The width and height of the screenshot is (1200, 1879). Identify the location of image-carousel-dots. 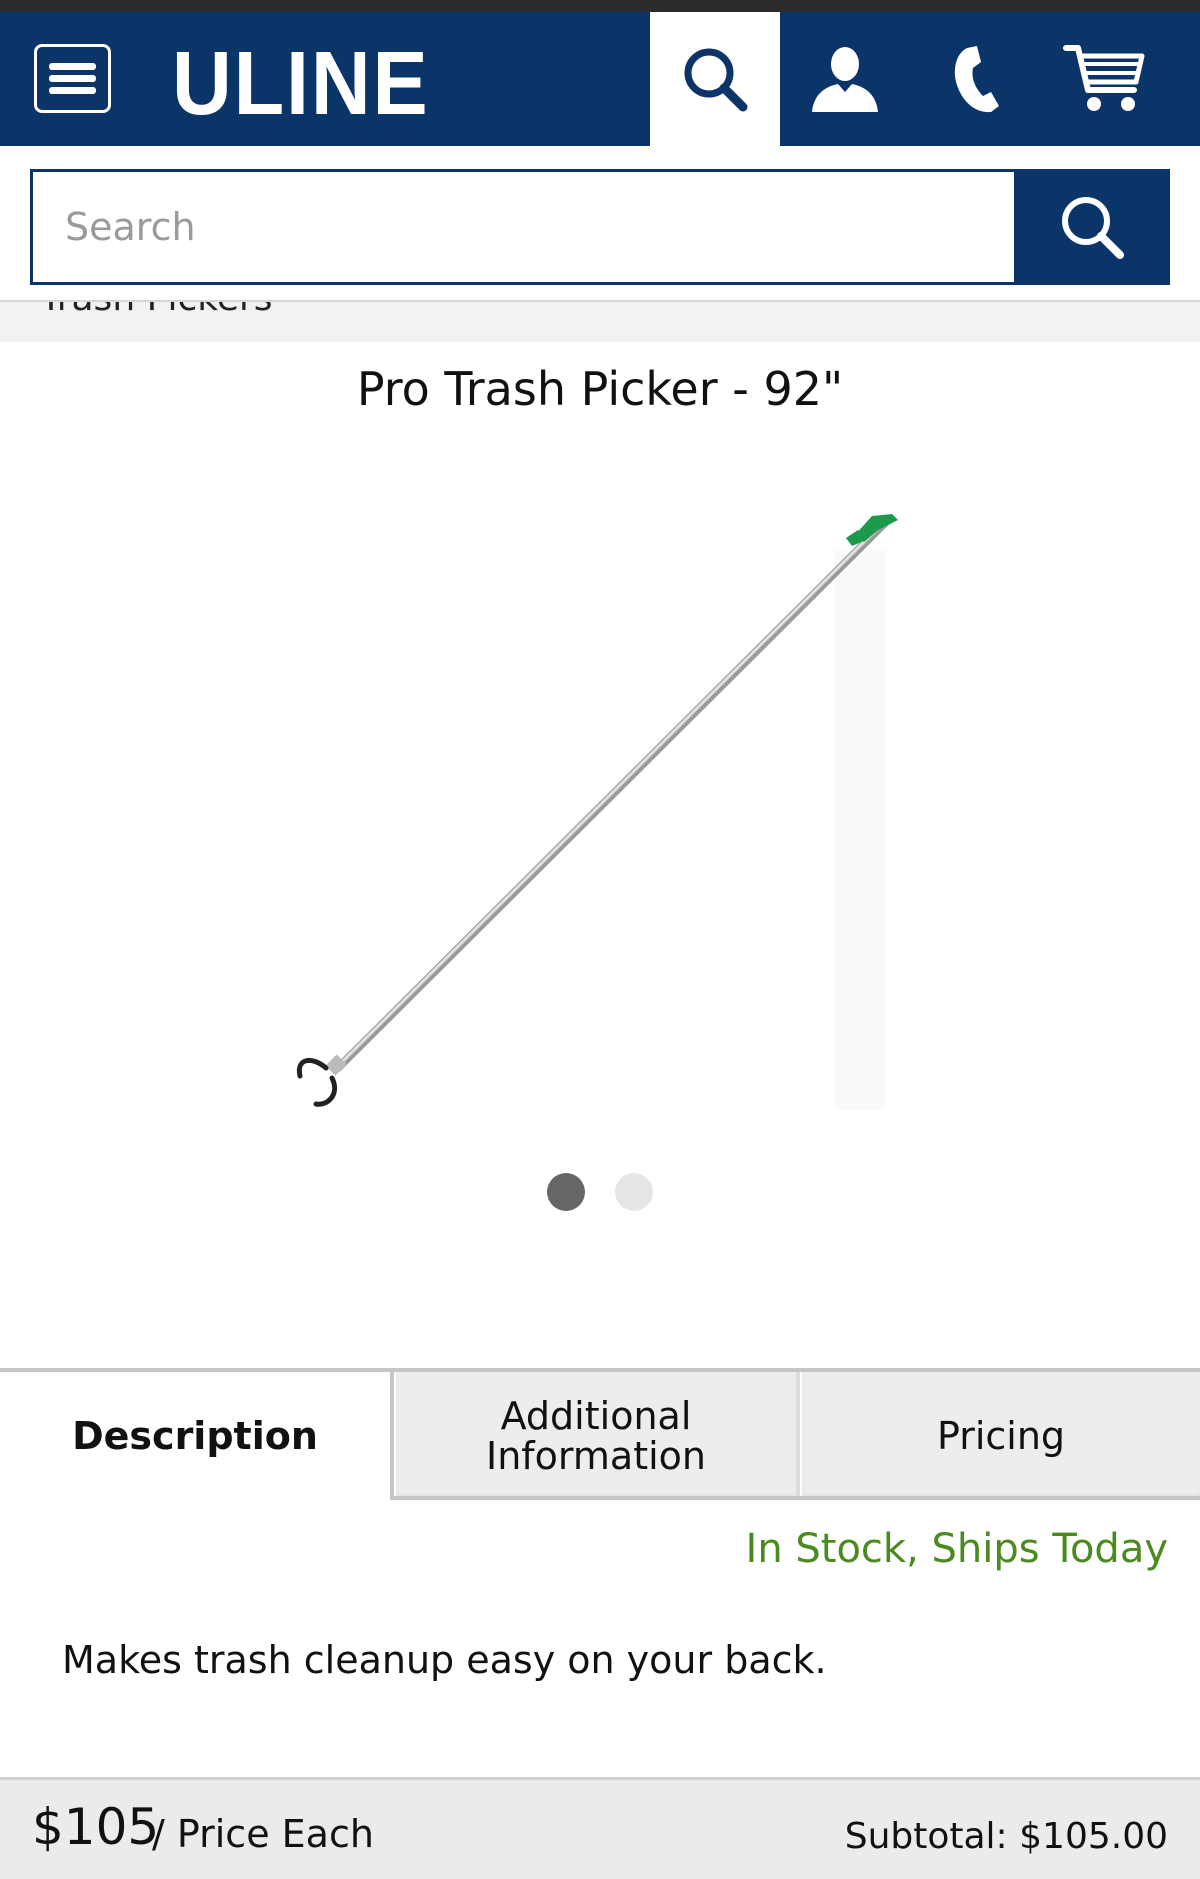
(600, 1192).